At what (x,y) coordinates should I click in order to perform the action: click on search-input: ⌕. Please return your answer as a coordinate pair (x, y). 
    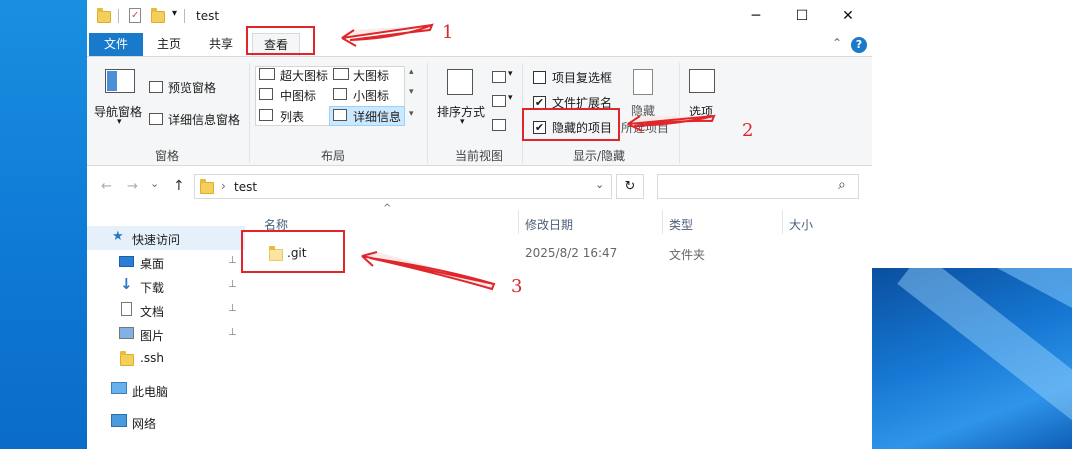
    Looking at the image, I should click on (758, 186).